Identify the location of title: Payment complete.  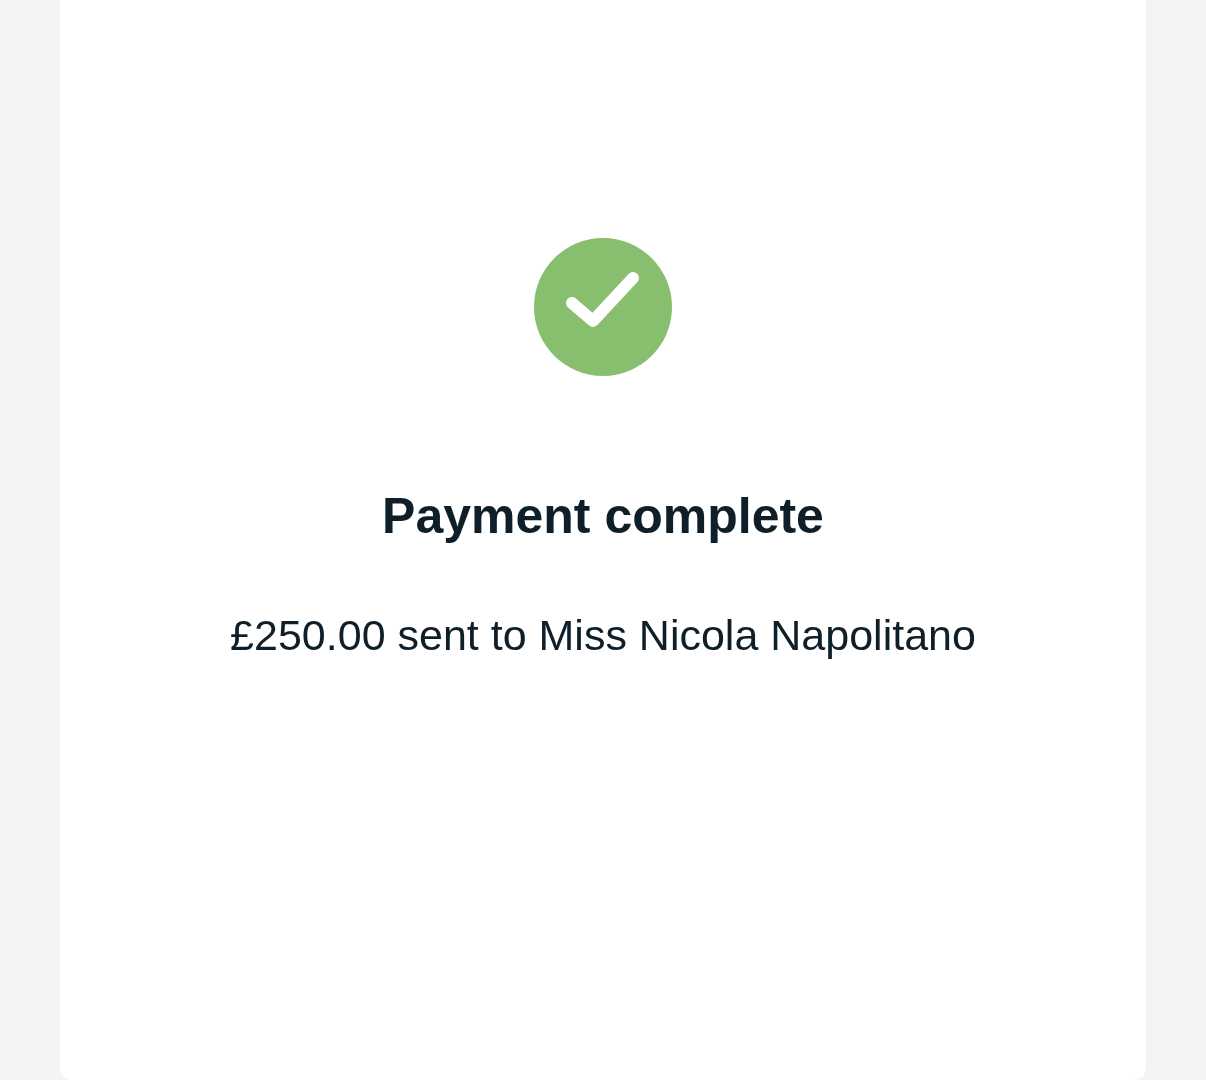
(603, 516).